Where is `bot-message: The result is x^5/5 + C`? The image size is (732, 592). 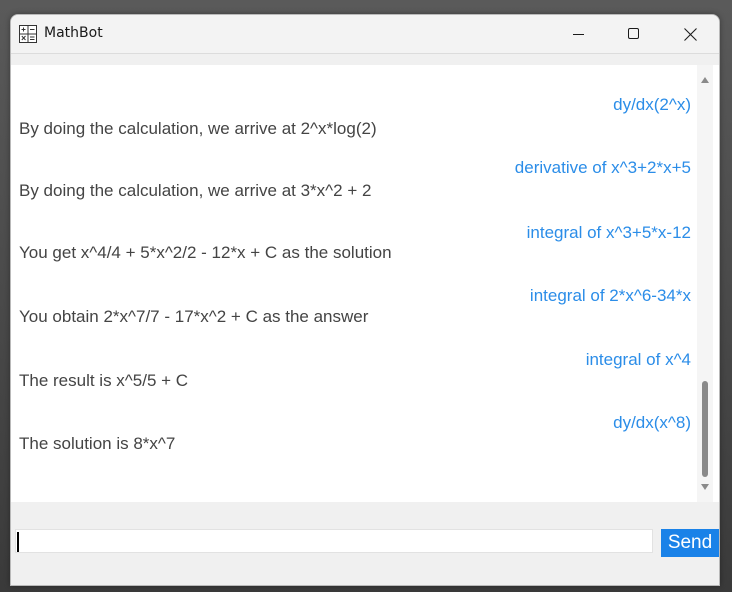 bot-message: The result is x^5/5 + C is located at coordinates (104, 380).